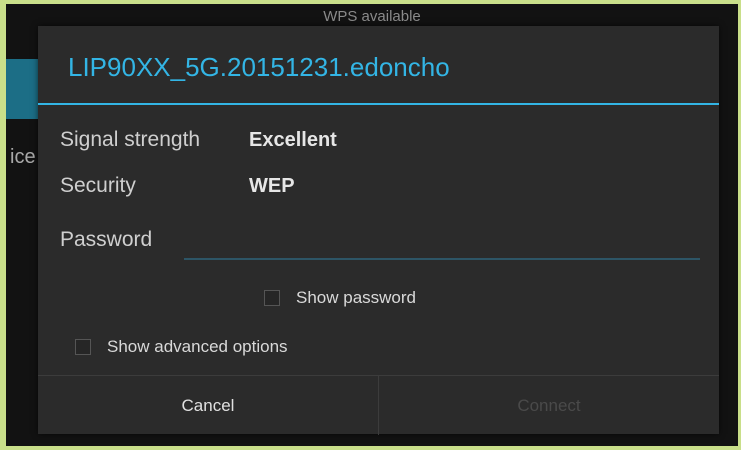  What do you see at coordinates (98, 185) in the screenshot?
I see `security-label: Security` at bounding box center [98, 185].